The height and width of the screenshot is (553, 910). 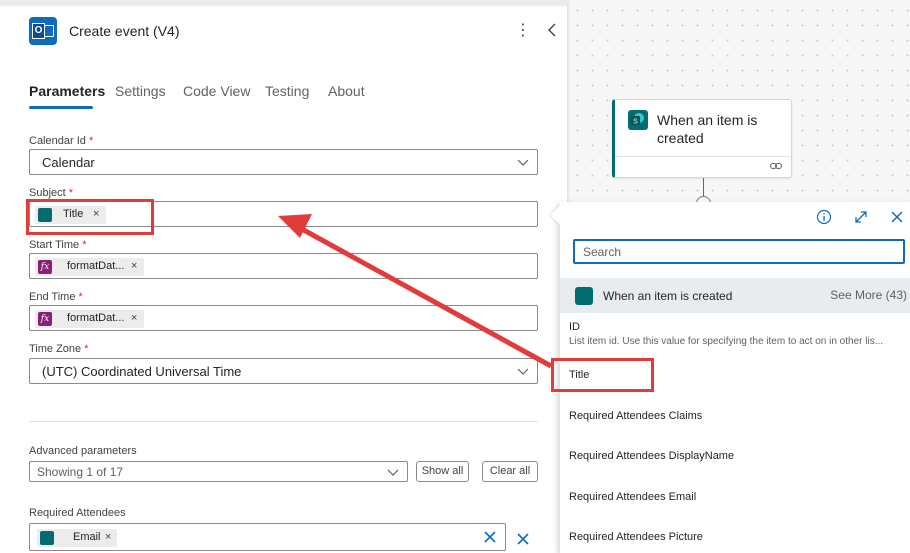 What do you see at coordinates (776, 166) in the screenshot?
I see `link-icon` at bounding box center [776, 166].